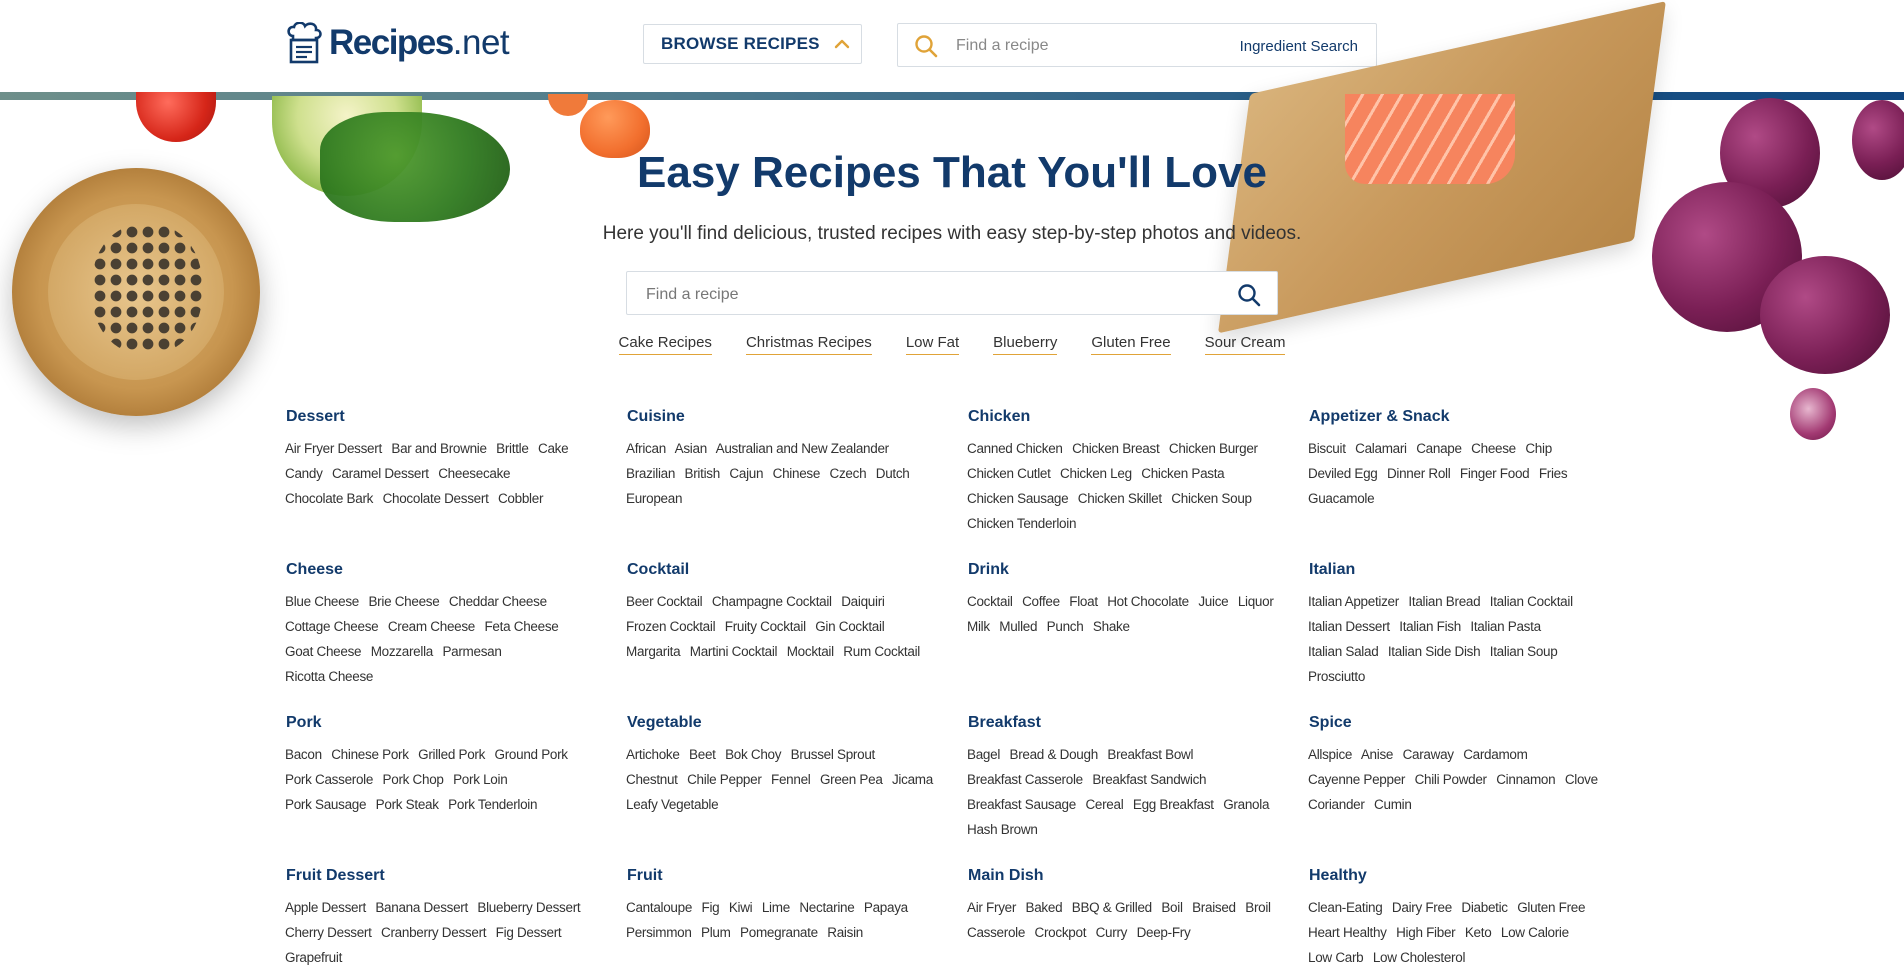  I want to click on category-link: Cheesecake, so click(474, 473).